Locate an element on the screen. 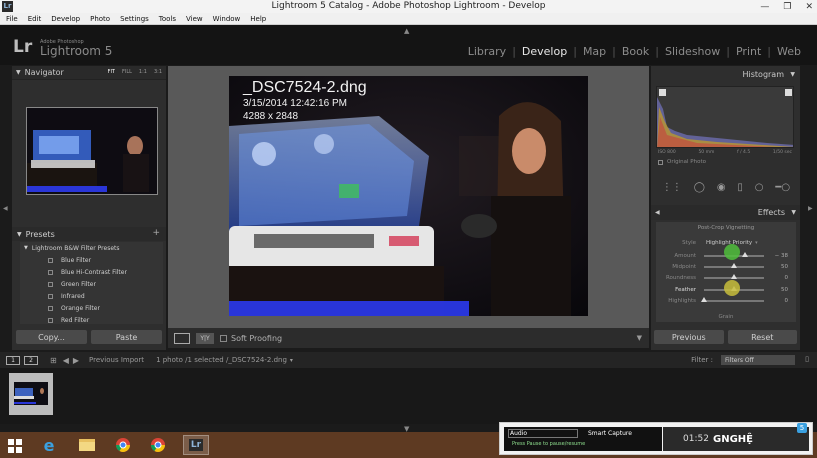 The height and width of the screenshot is (458, 817). menu-develop: Develop is located at coordinates (65, 19).